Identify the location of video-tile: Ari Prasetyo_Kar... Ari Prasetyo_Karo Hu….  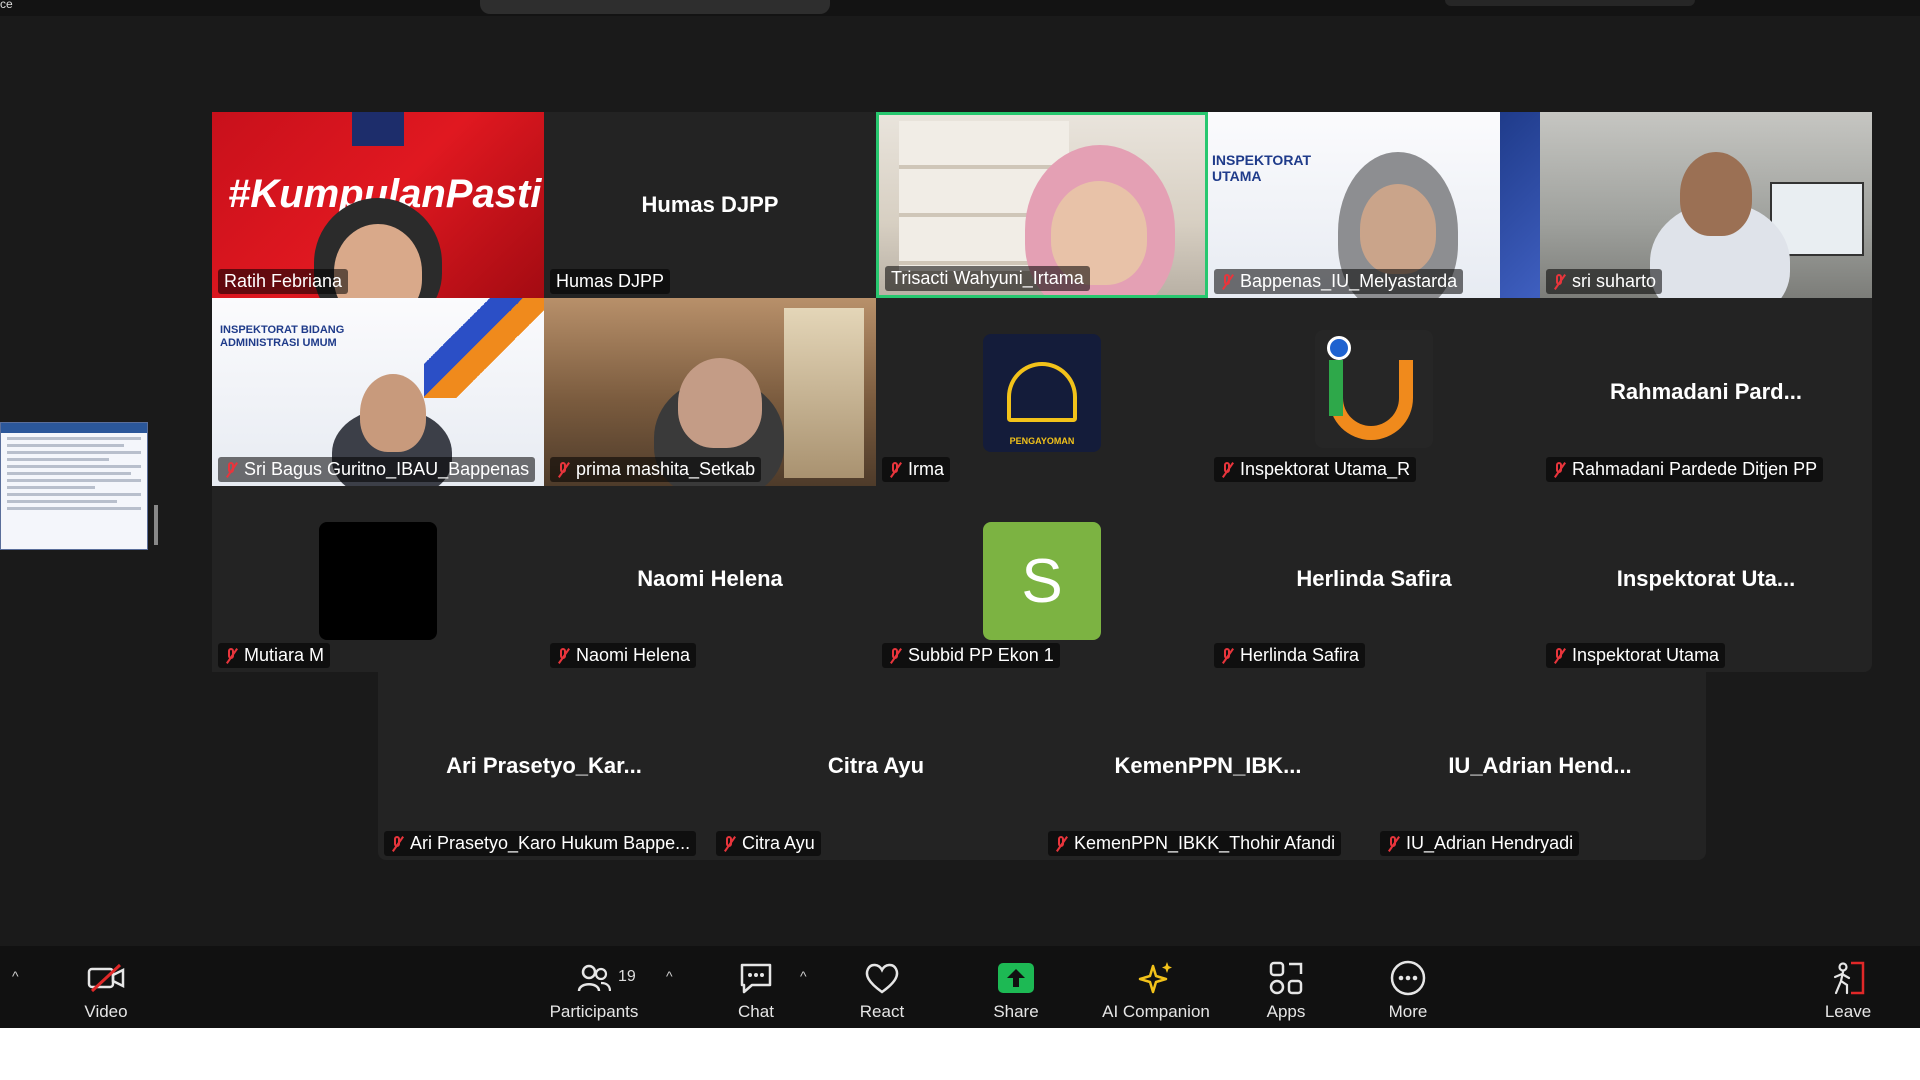
(544, 766).